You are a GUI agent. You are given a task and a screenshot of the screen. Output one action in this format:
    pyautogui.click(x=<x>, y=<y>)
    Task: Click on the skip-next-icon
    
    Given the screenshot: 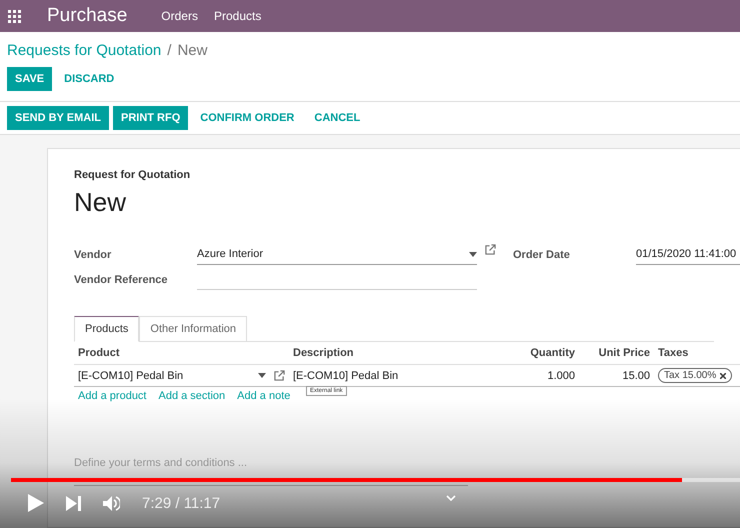 What is the action you would take?
    pyautogui.click(x=73, y=503)
    